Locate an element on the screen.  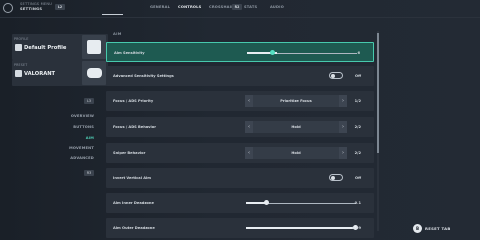
setting-label: Aim Inner Deadzone is located at coordinates (133, 203).